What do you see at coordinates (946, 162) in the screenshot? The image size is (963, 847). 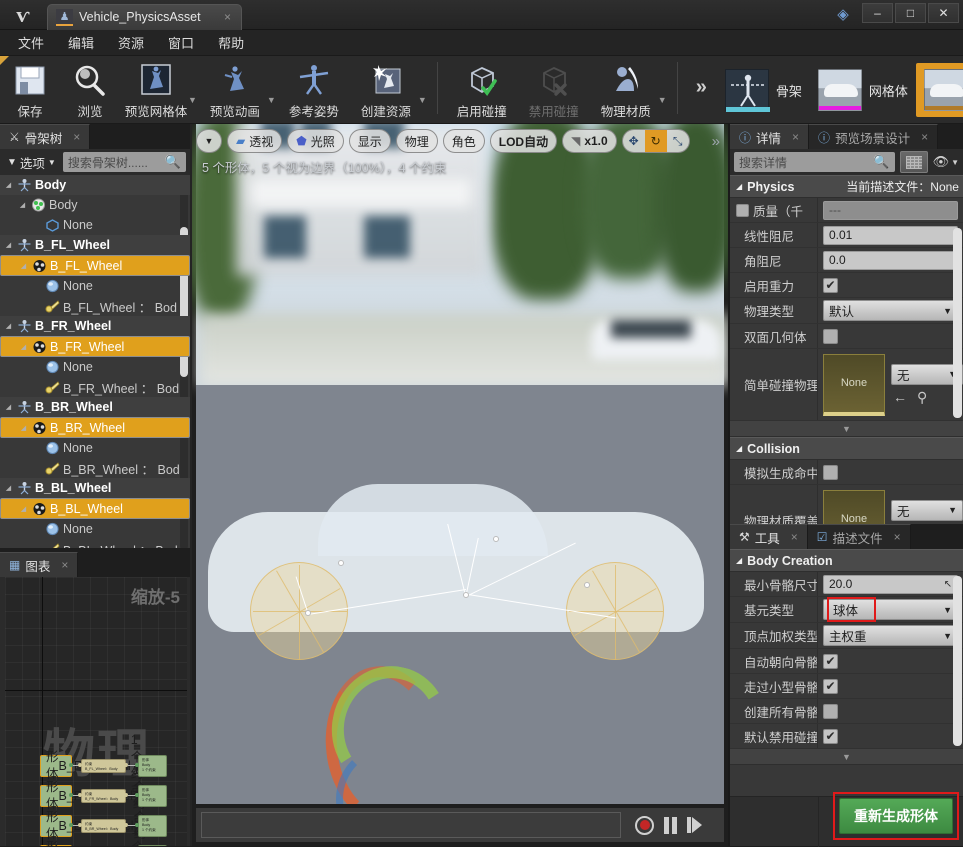 I see `visibility-options-button: 👁 ▼` at bounding box center [946, 162].